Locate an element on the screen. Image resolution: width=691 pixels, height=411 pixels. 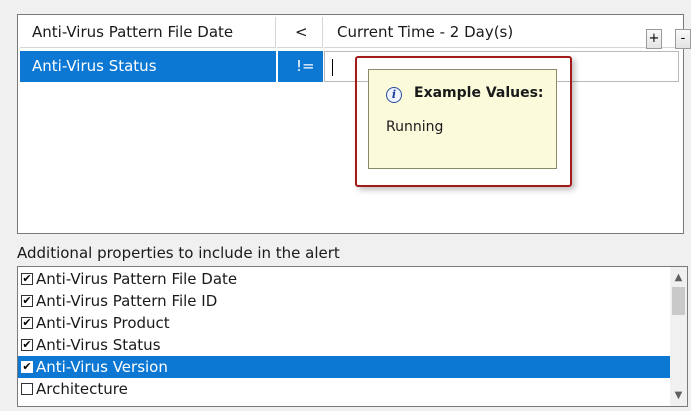
example-values-tooltip: i Example Values: Running is located at coordinates (462, 119).